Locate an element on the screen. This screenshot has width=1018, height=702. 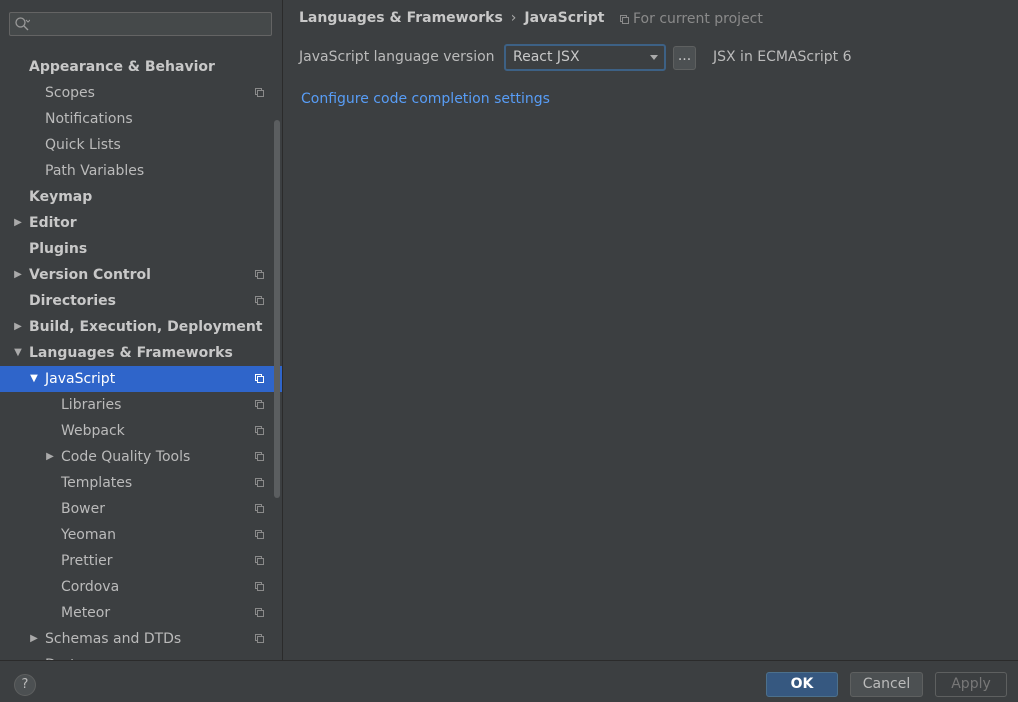
scope-indicator: For current project is located at coordinates (691, 19).